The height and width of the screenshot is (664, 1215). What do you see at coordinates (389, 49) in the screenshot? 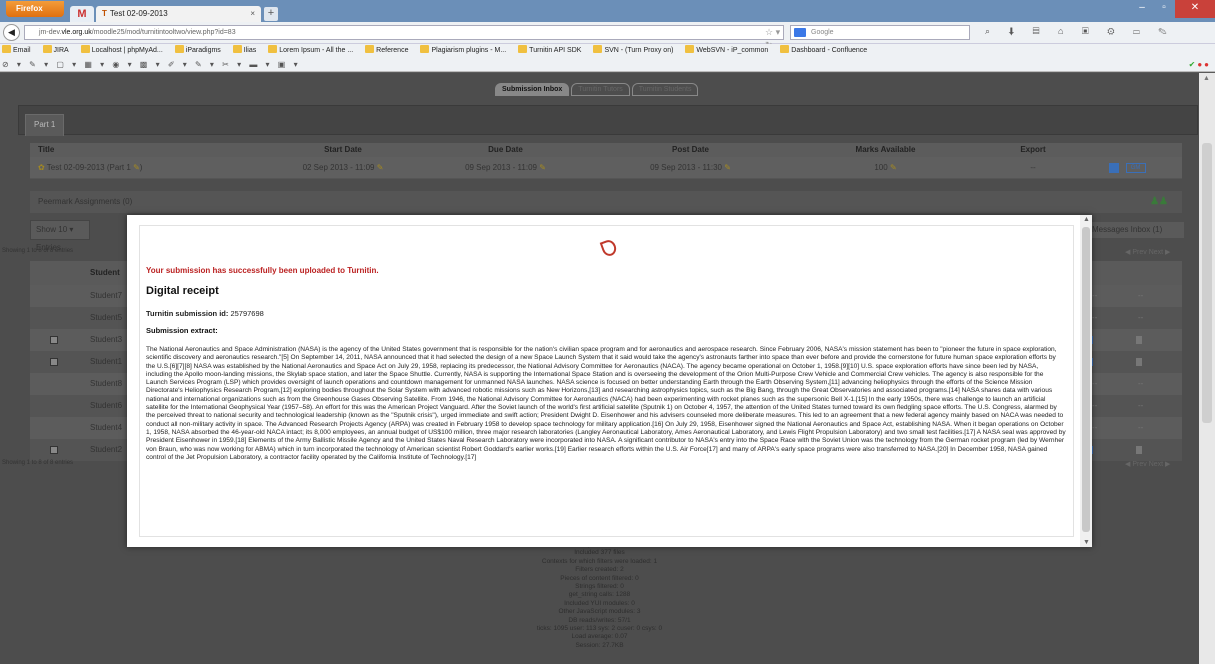
I see `bookmark-item: Reference` at bounding box center [389, 49].